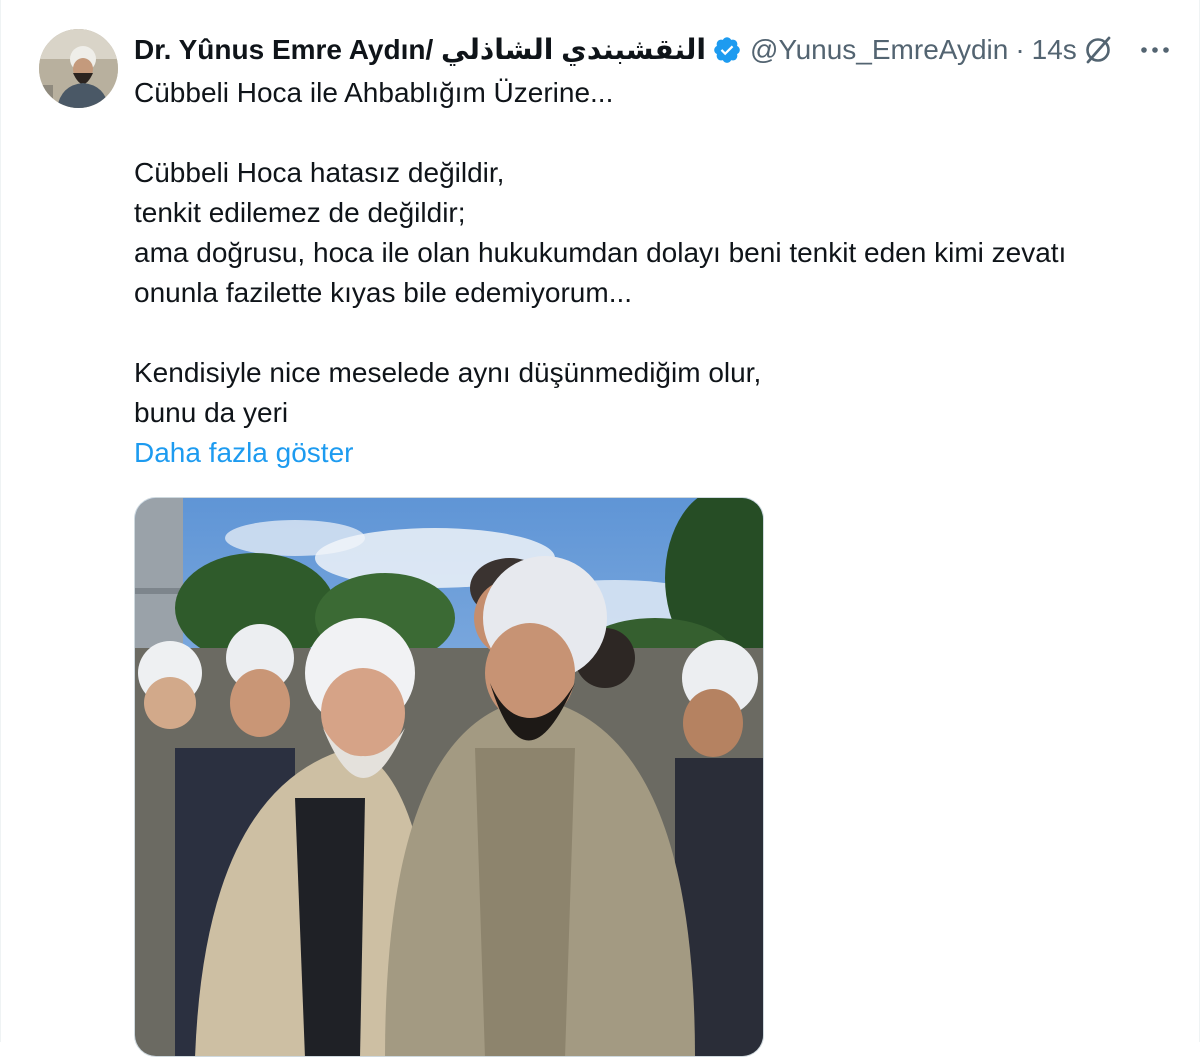  I want to click on tweet-text-line: Cübbeli Hoca hatasız değildir,, so click(319, 172).